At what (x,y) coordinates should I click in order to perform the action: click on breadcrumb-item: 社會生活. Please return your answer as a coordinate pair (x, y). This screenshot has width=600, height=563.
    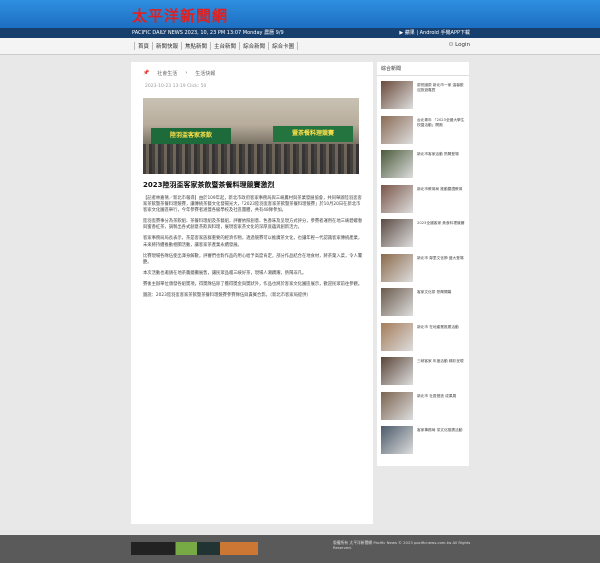
    Looking at the image, I should click on (167, 73).